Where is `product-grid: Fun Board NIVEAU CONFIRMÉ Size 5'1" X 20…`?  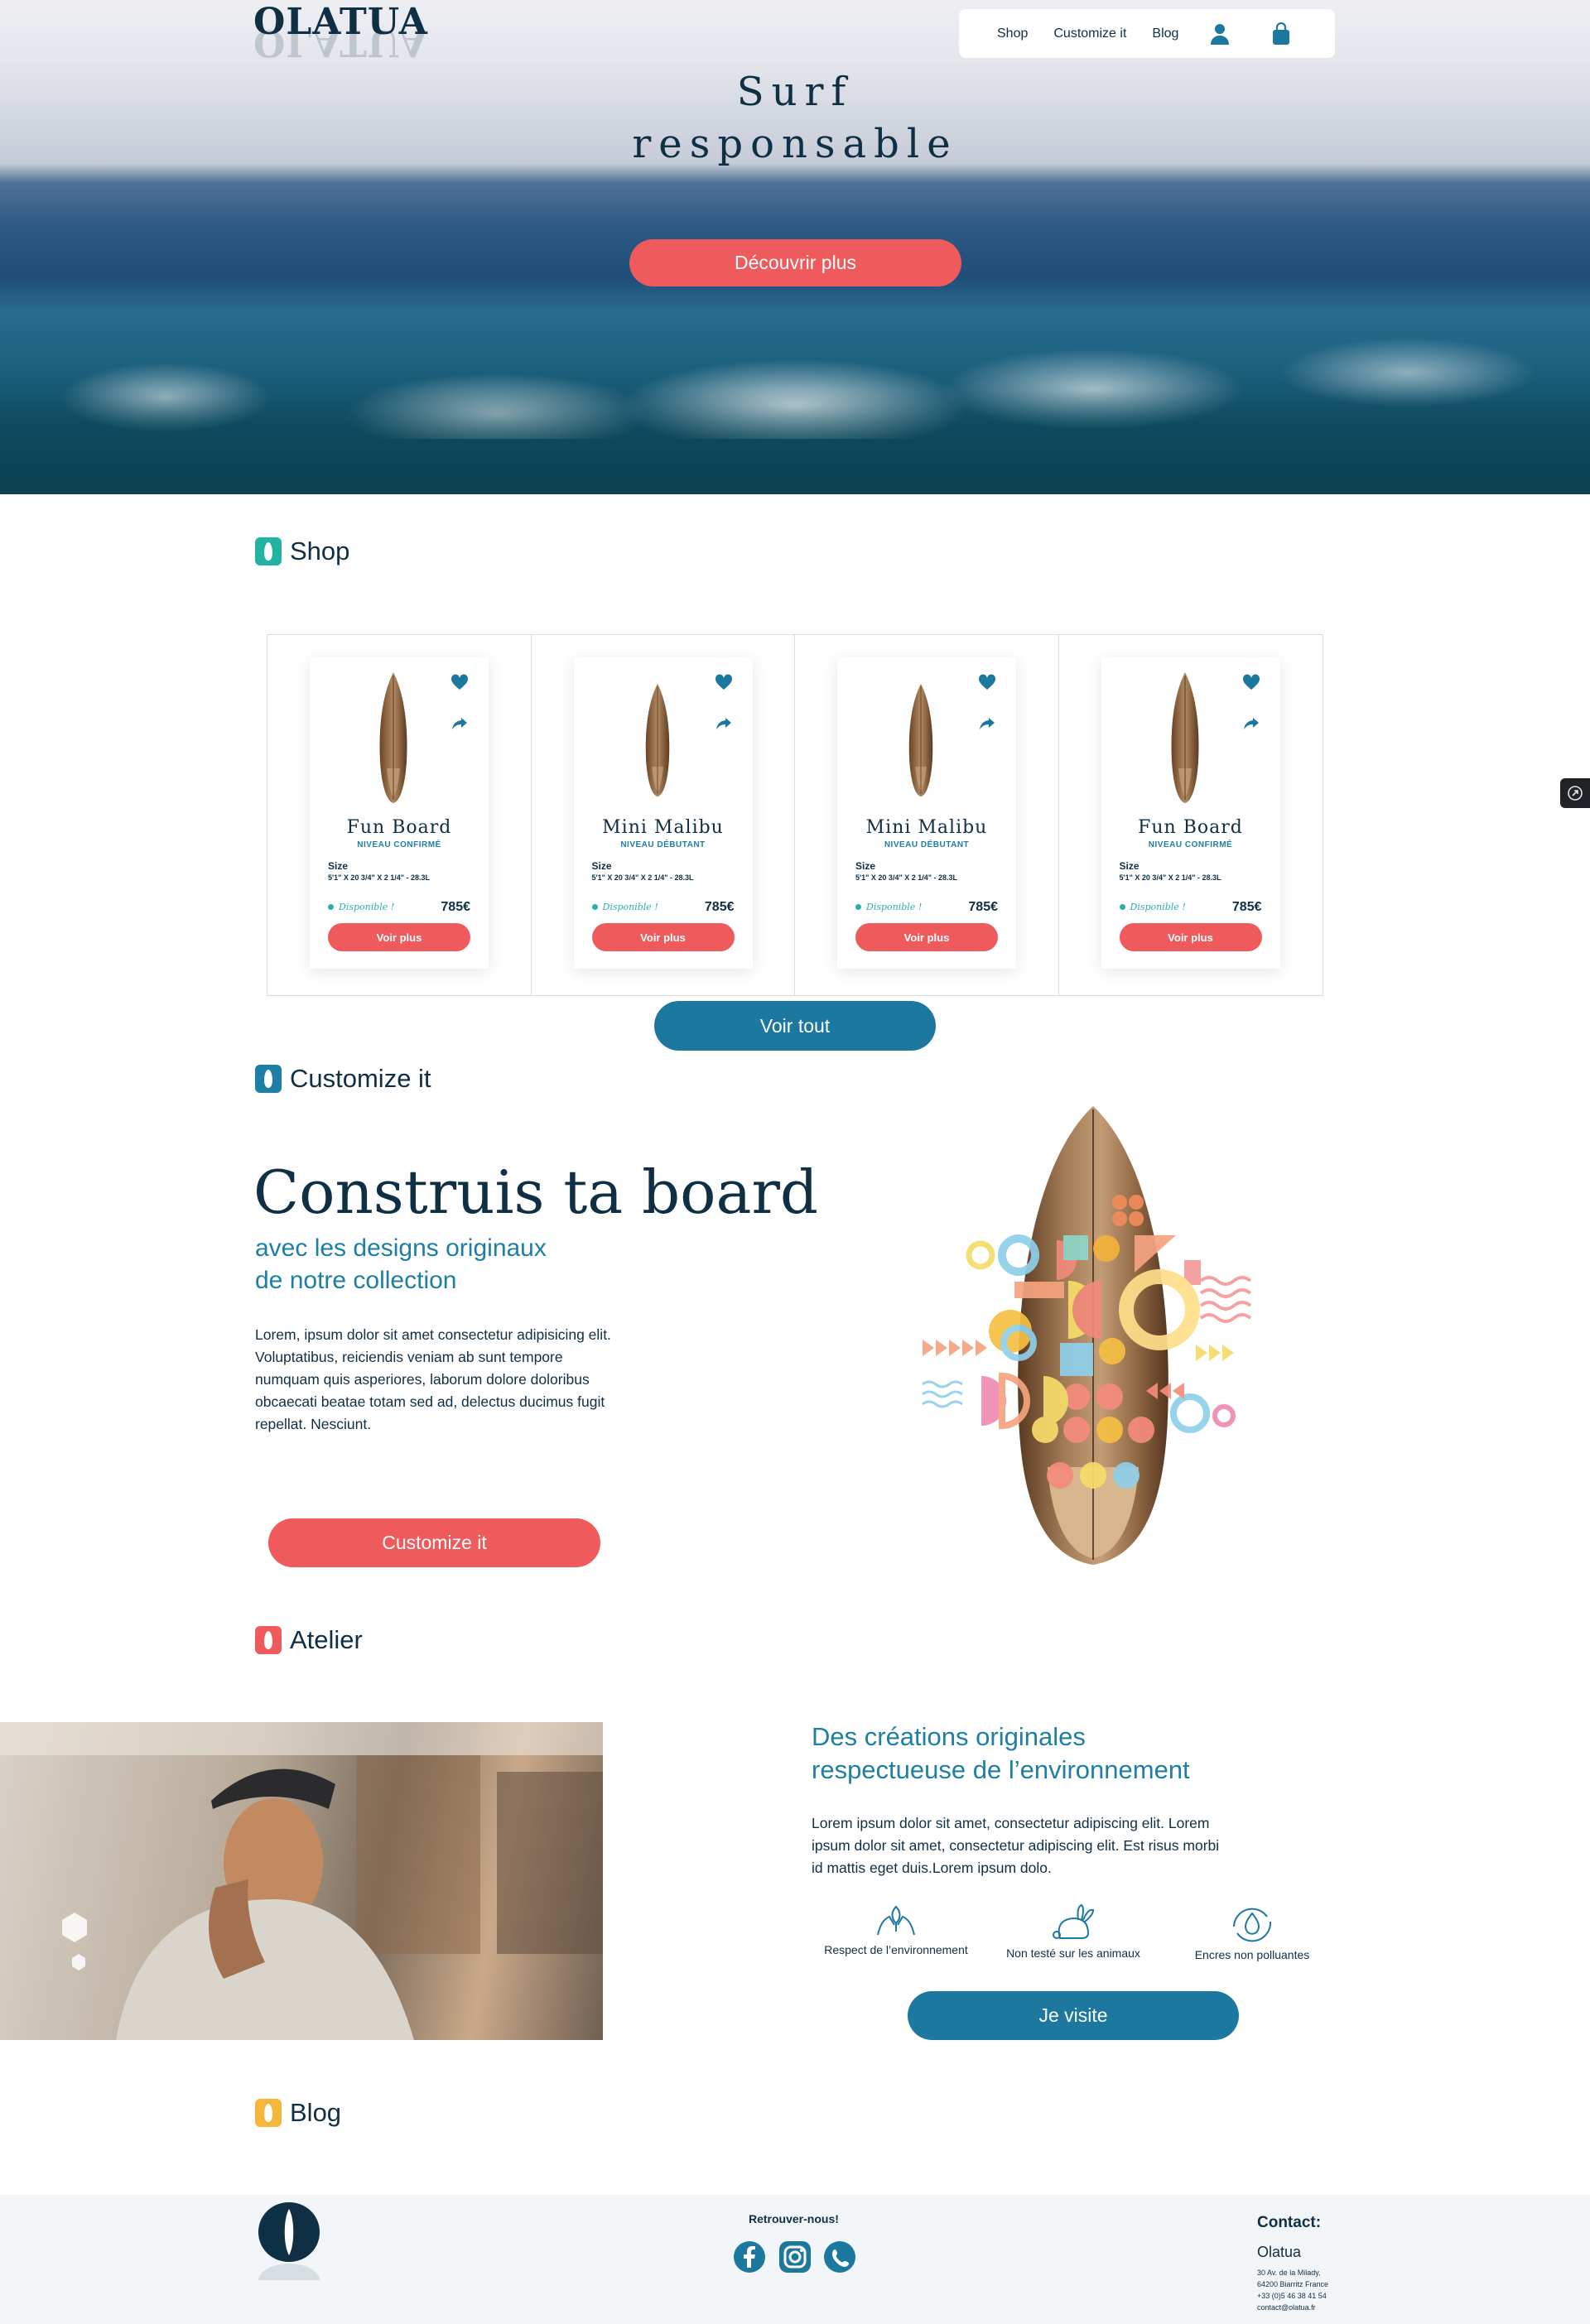 product-grid: Fun Board NIVEAU CONFIRMÉ Size 5'1" X 20… is located at coordinates (795, 815).